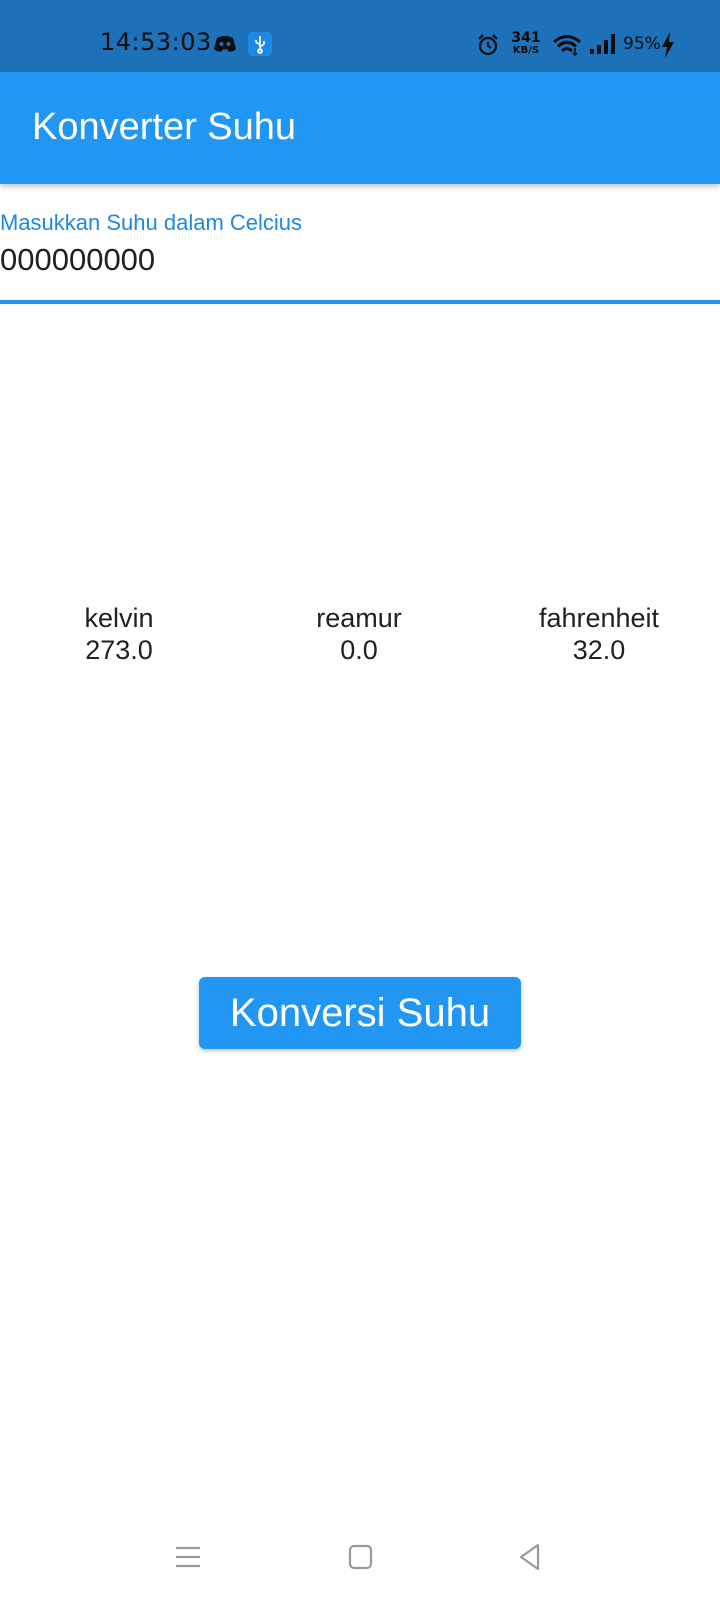 The height and width of the screenshot is (1600, 720). Describe the element at coordinates (119, 618) in the screenshot. I see `kelvin-label: kelvin` at that location.